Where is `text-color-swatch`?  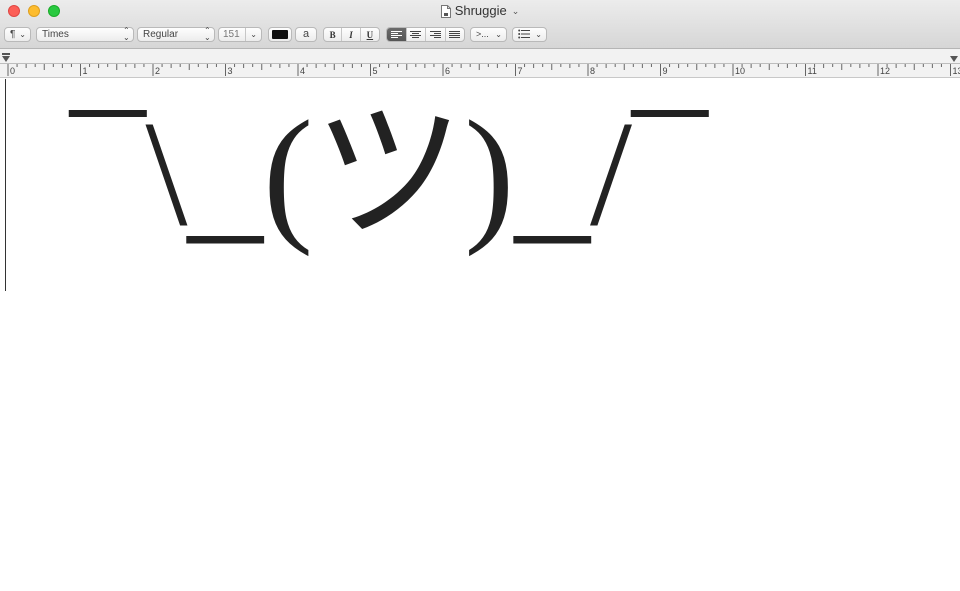 text-color-swatch is located at coordinates (280, 34).